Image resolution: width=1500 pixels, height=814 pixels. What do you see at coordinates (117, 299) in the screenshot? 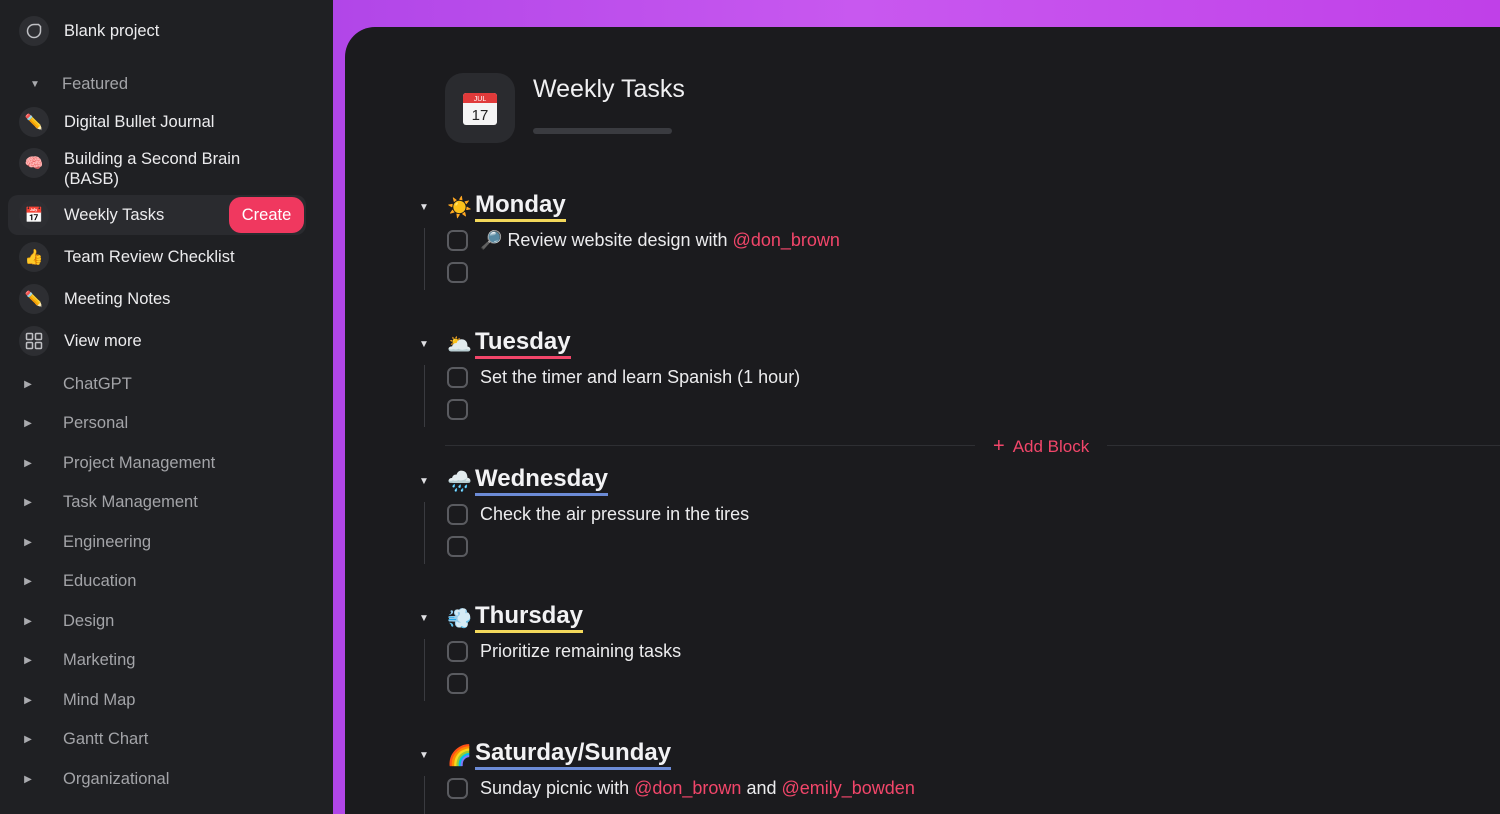
I see `sidebar-item-label: Meeting Notes` at bounding box center [117, 299].